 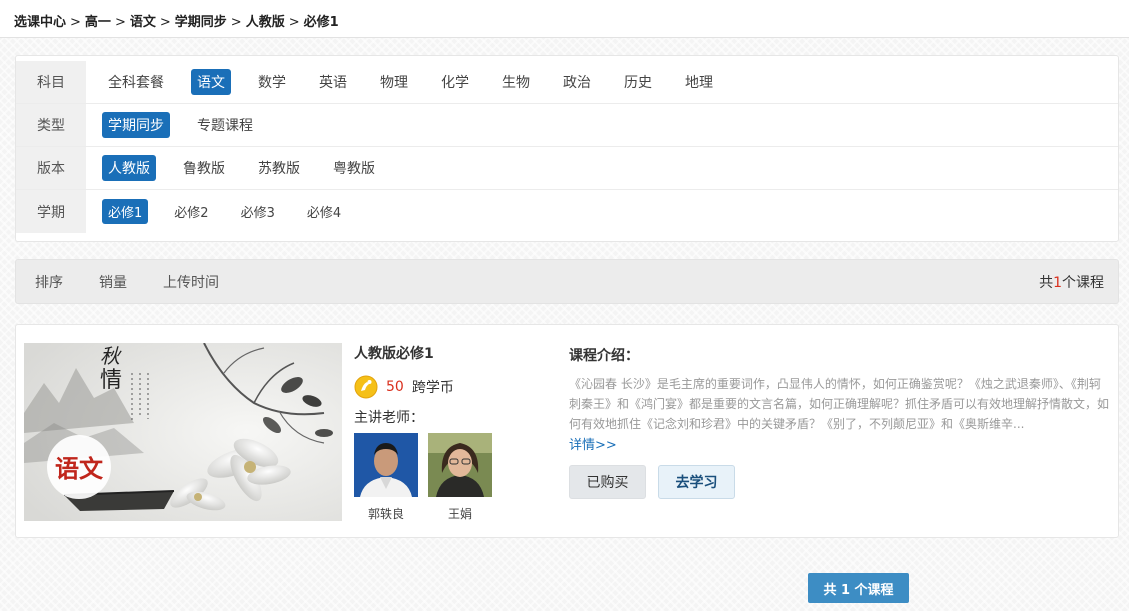 I want to click on intro-label: 课程介绍：, so click(x=604, y=356).